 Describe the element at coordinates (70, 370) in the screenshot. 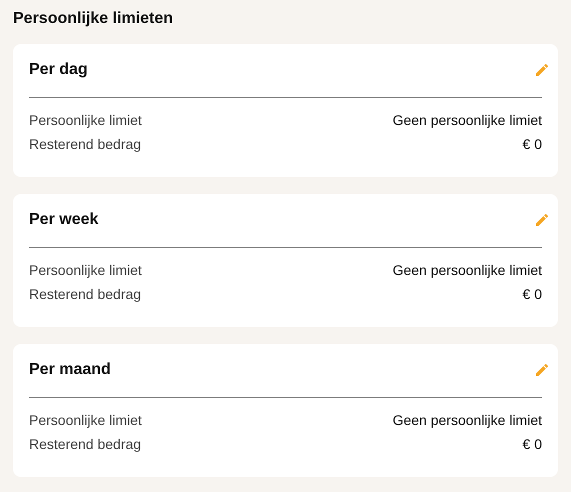

I see `card-heading: Per maand` at that location.